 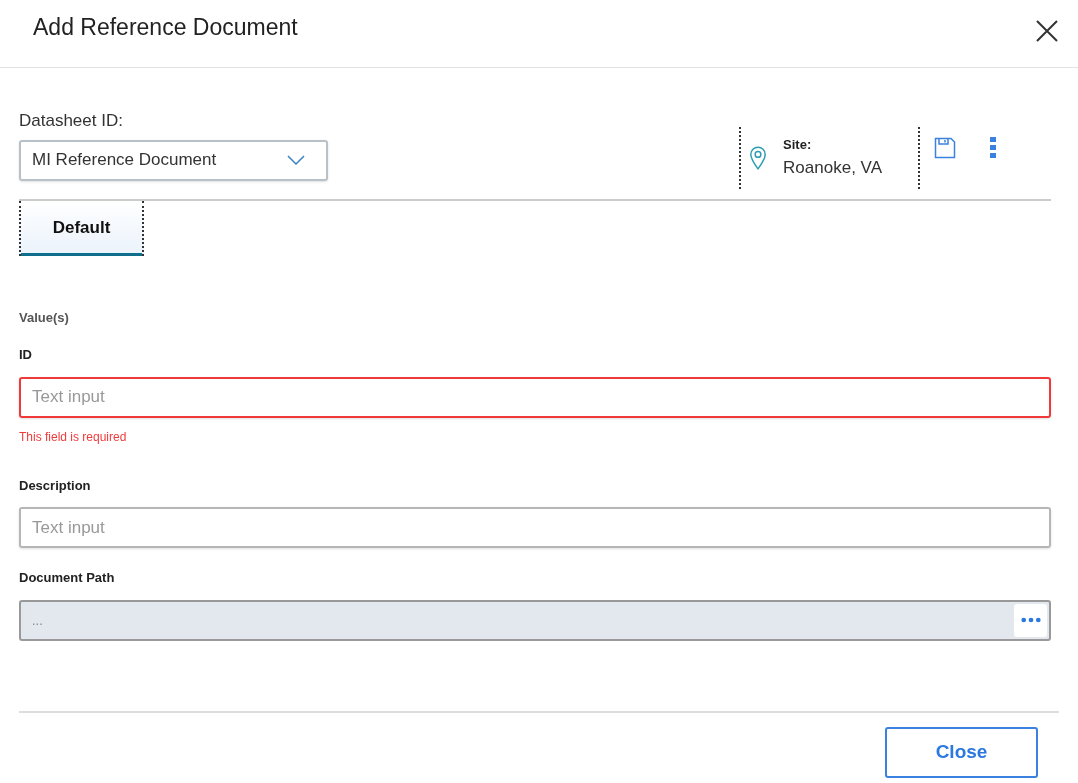 What do you see at coordinates (73, 437) in the screenshot?
I see `error-message: This field is required` at bounding box center [73, 437].